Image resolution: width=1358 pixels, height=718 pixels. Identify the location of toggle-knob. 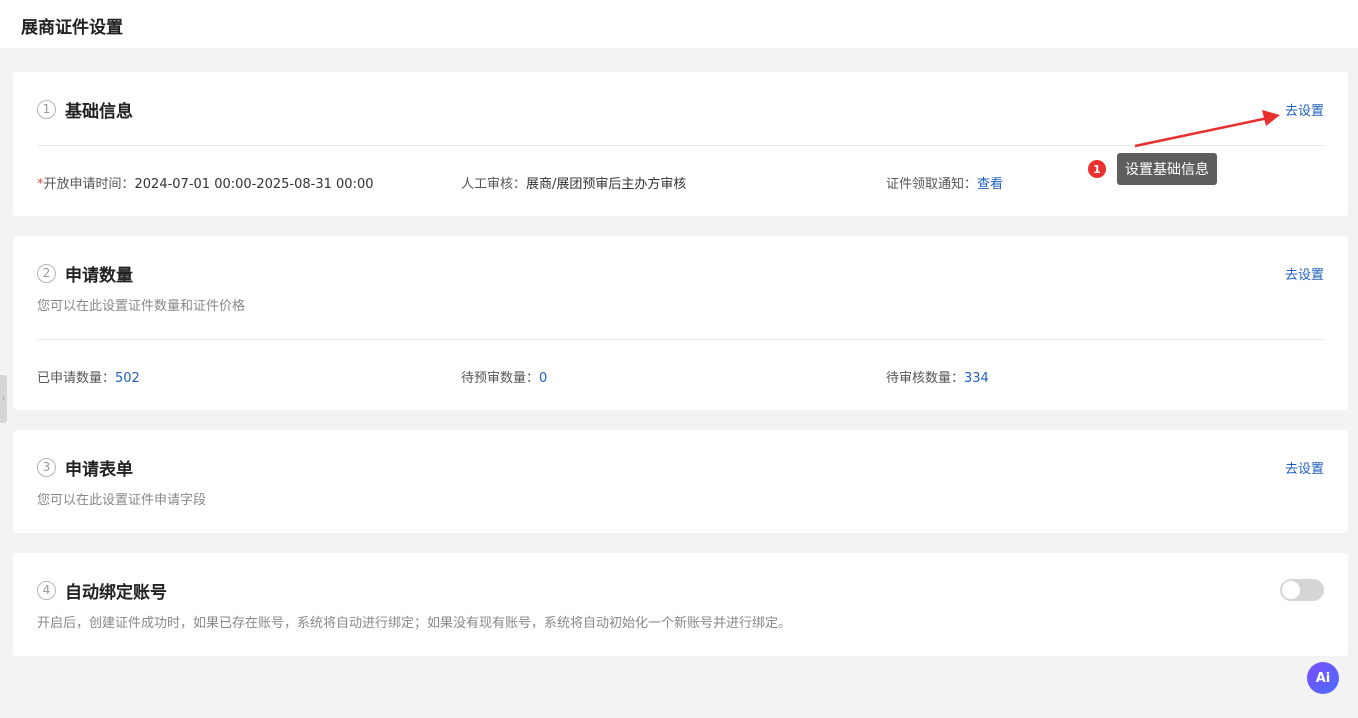
(1291, 590).